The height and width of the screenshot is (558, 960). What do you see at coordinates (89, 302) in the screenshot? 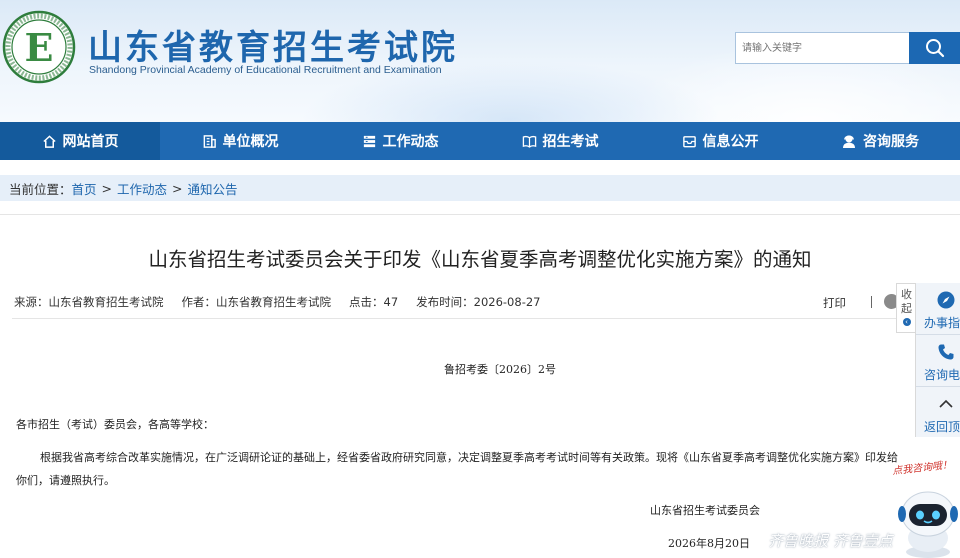
I see `meta-source: 来源：山东省教育招生考试院` at bounding box center [89, 302].